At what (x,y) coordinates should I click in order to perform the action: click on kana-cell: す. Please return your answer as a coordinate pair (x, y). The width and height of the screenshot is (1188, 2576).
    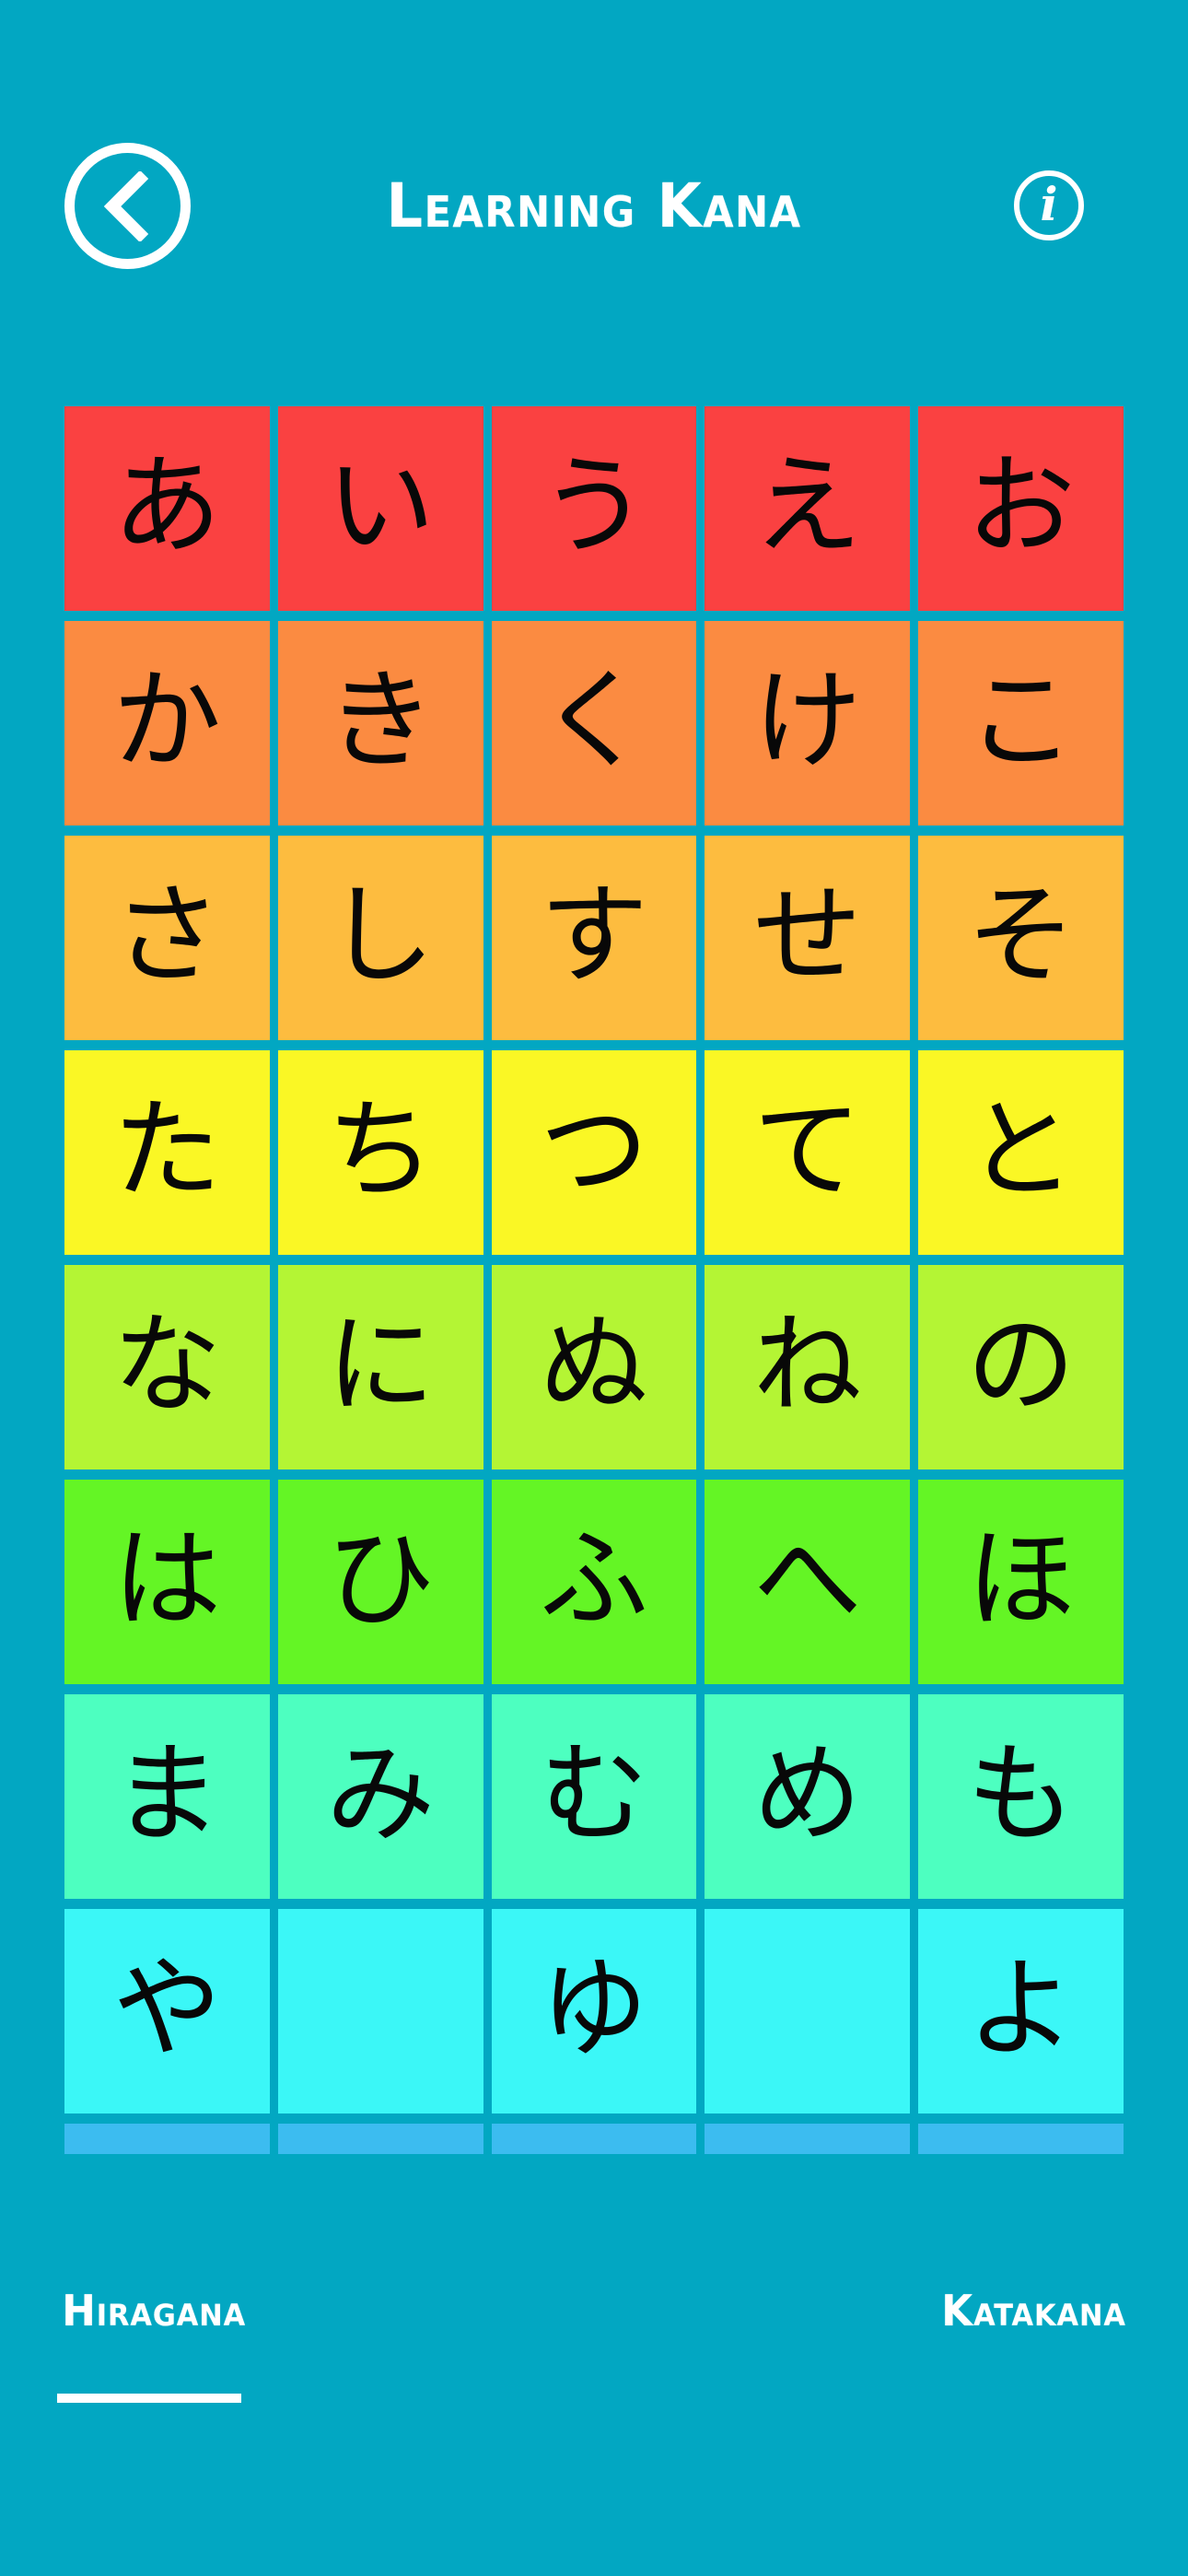
    Looking at the image, I should click on (594, 938).